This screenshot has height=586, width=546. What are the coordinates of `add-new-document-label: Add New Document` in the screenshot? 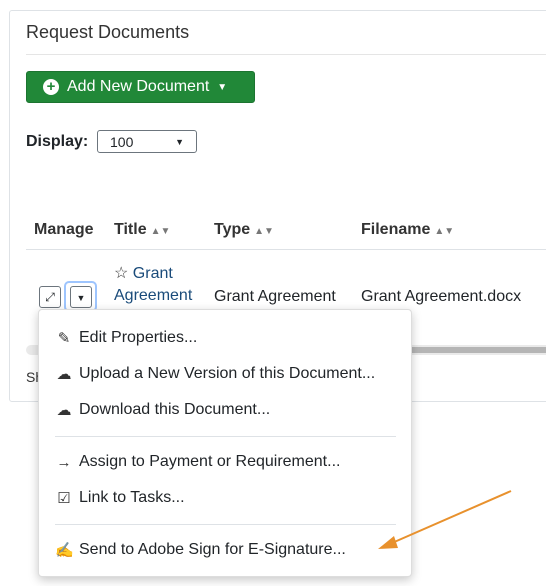 It's located at (138, 86).